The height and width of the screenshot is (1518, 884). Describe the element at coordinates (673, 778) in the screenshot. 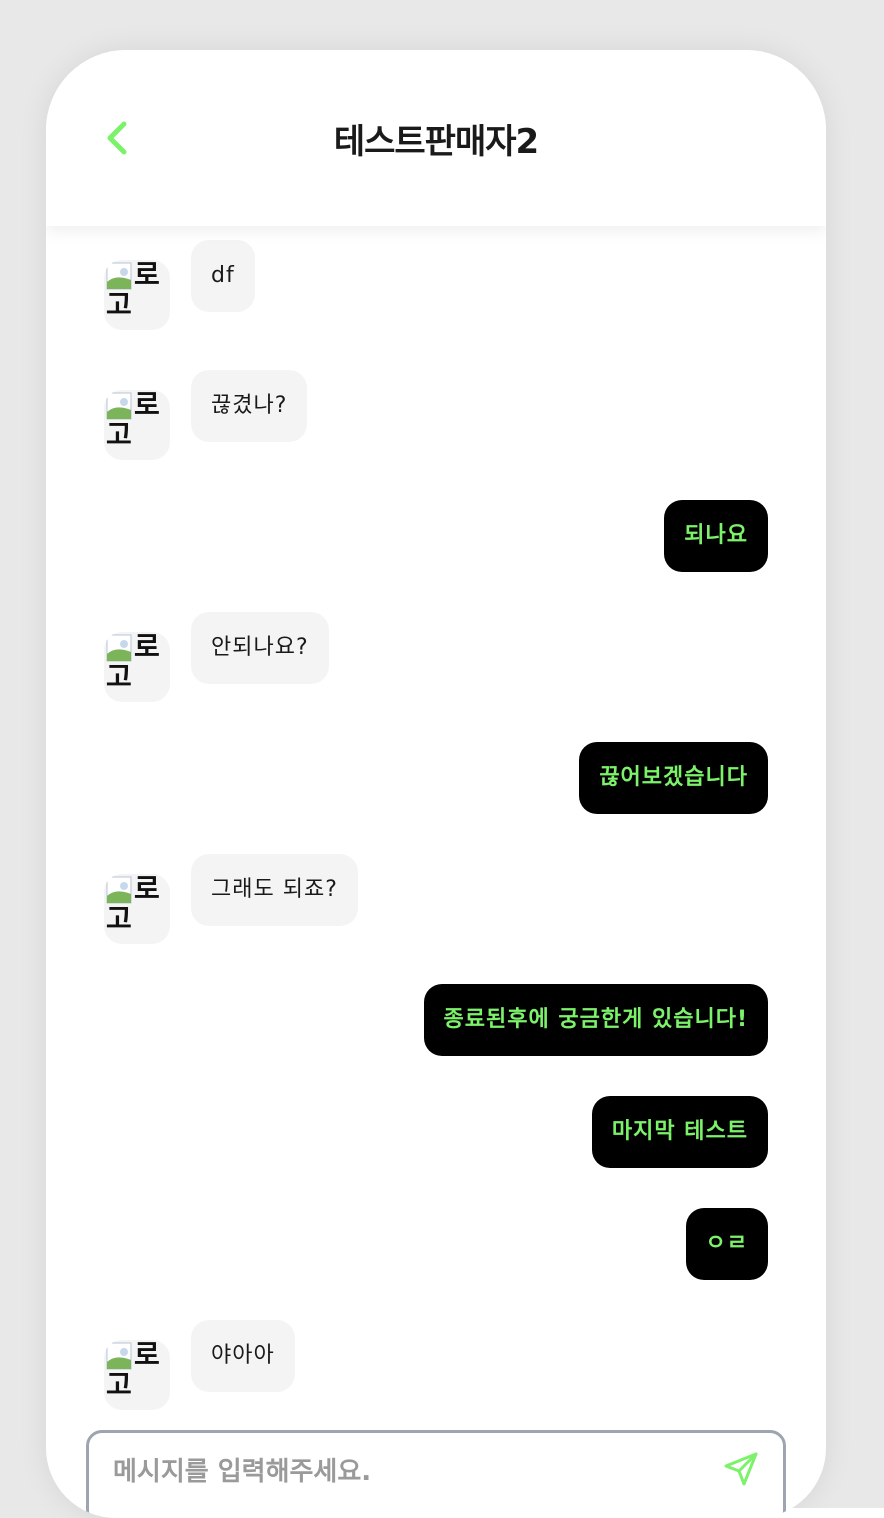

I see `outgoing-message-bubble: 끊어보겠습니다` at that location.